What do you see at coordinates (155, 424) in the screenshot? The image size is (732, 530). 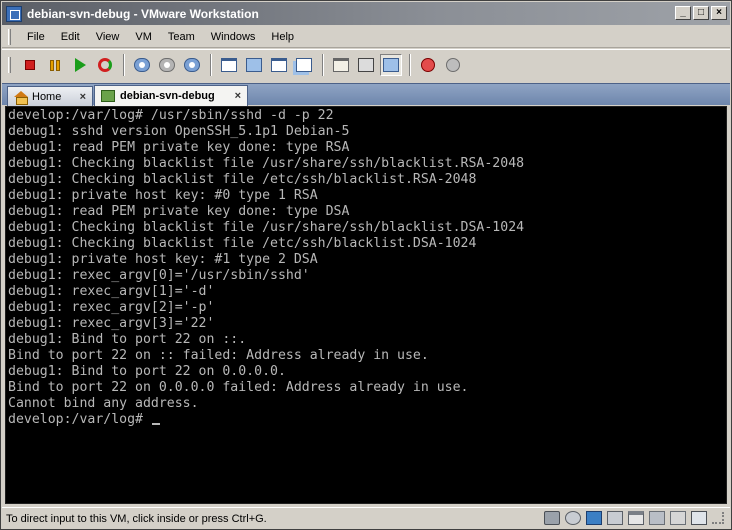 I see `text-cursor` at bounding box center [155, 424].